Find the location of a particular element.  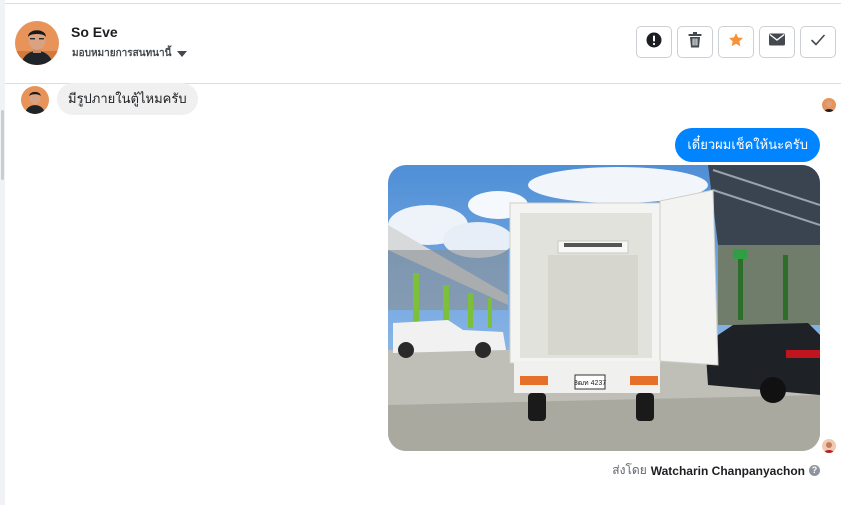

sent-by-prefix: ส่งโดย is located at coordinates (629, 470).